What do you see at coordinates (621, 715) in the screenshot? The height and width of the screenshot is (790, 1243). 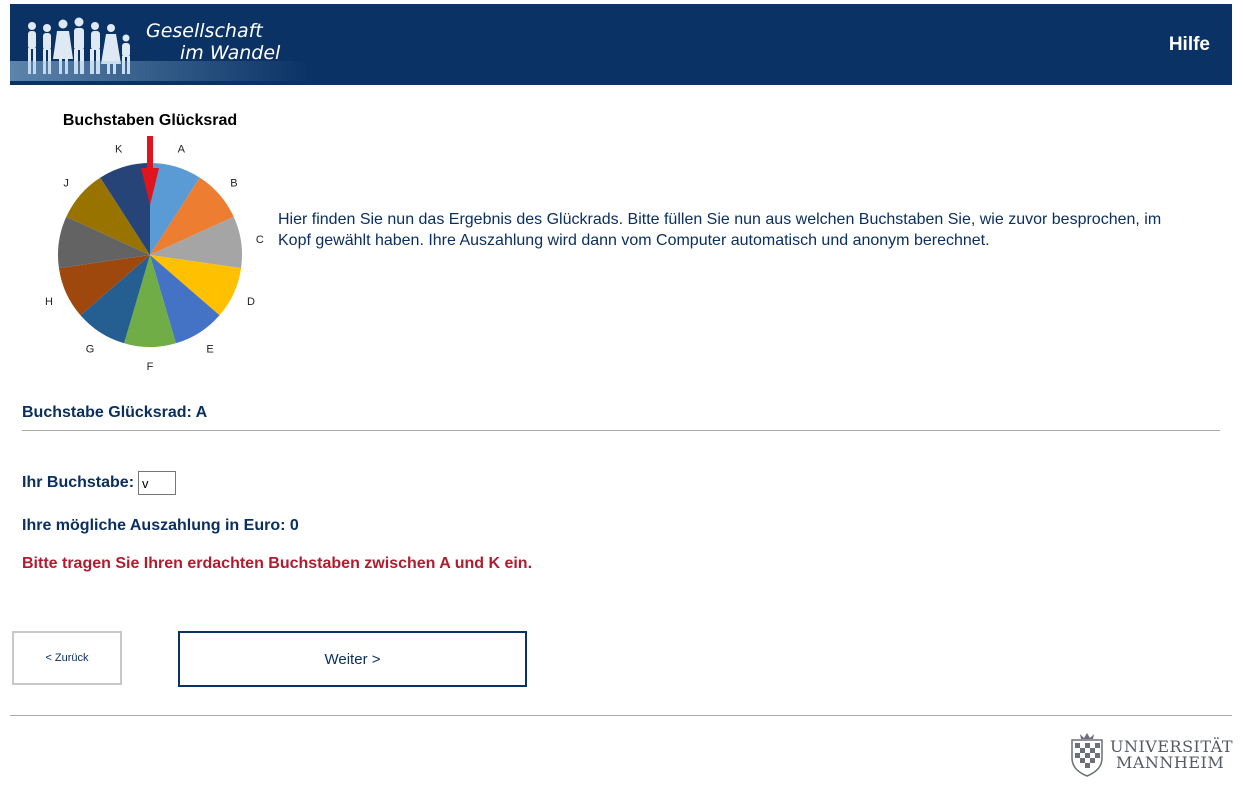 I see `footer-divider` at bounding box center [621, 715].